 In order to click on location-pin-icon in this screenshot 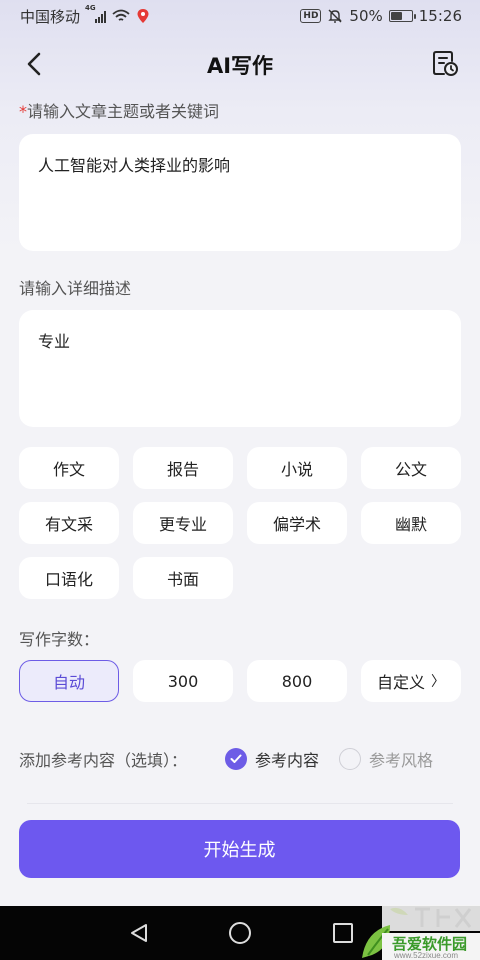, I will do `click(143, 16)`.